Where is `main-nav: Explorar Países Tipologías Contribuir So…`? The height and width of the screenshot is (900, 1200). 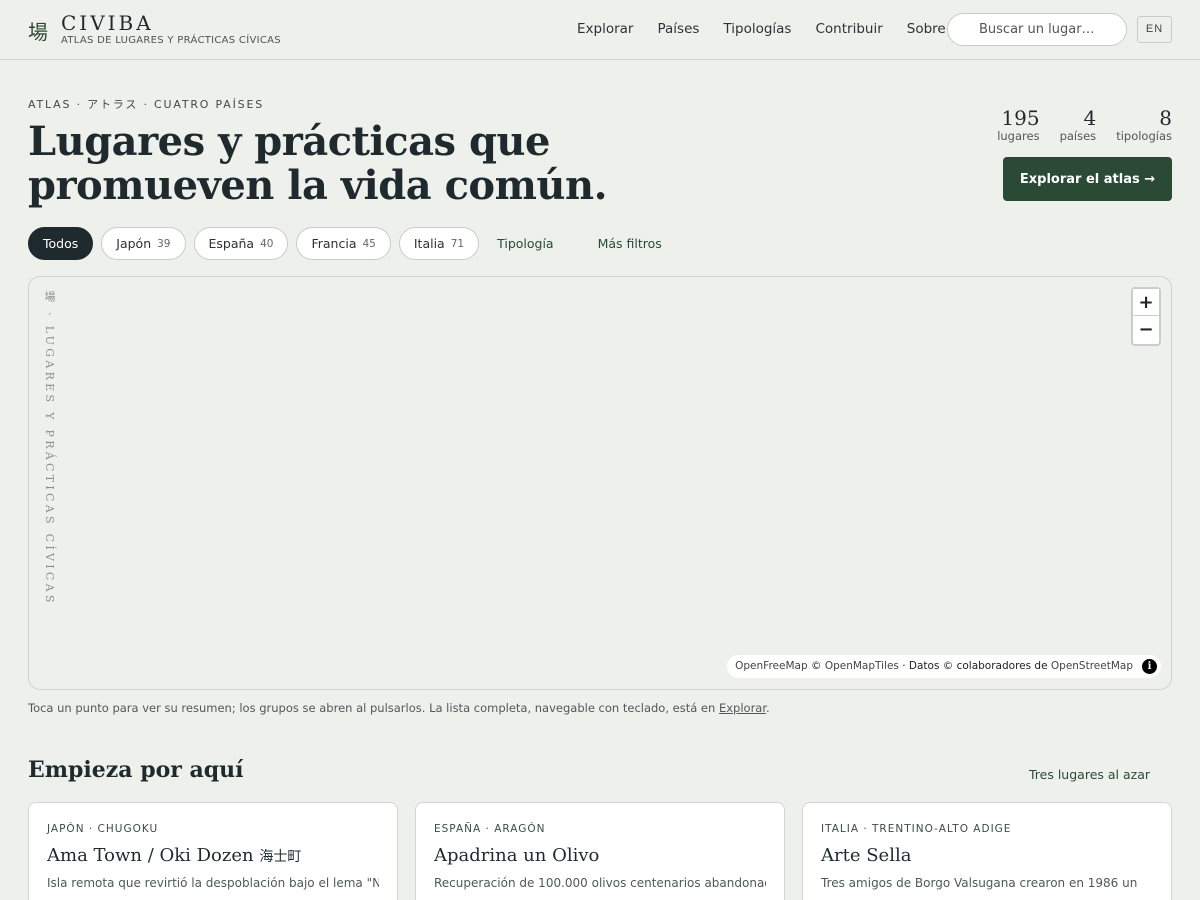 main-nav: Explorar Países Tipologías Contribuir So… is located at coordinates (761, 29).